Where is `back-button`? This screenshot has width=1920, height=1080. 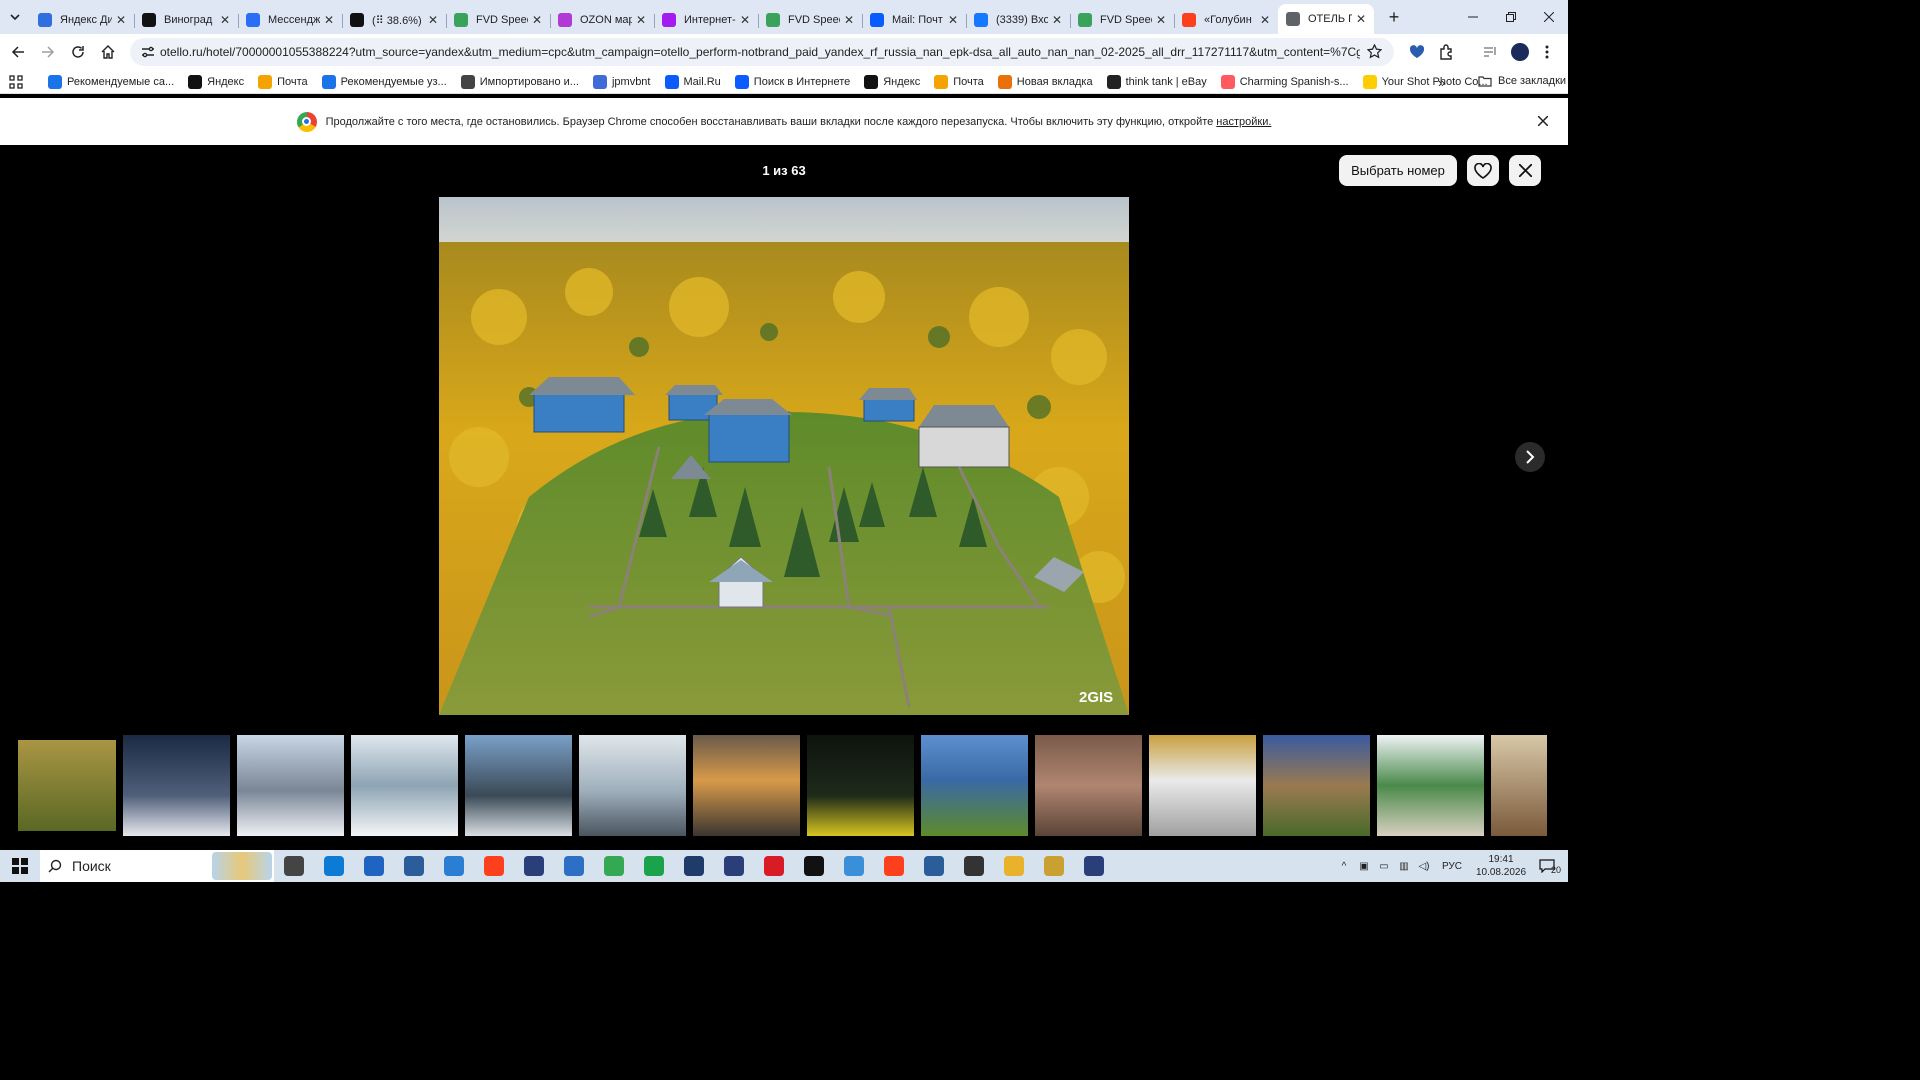
back-button is located at coordinates (18, 52).